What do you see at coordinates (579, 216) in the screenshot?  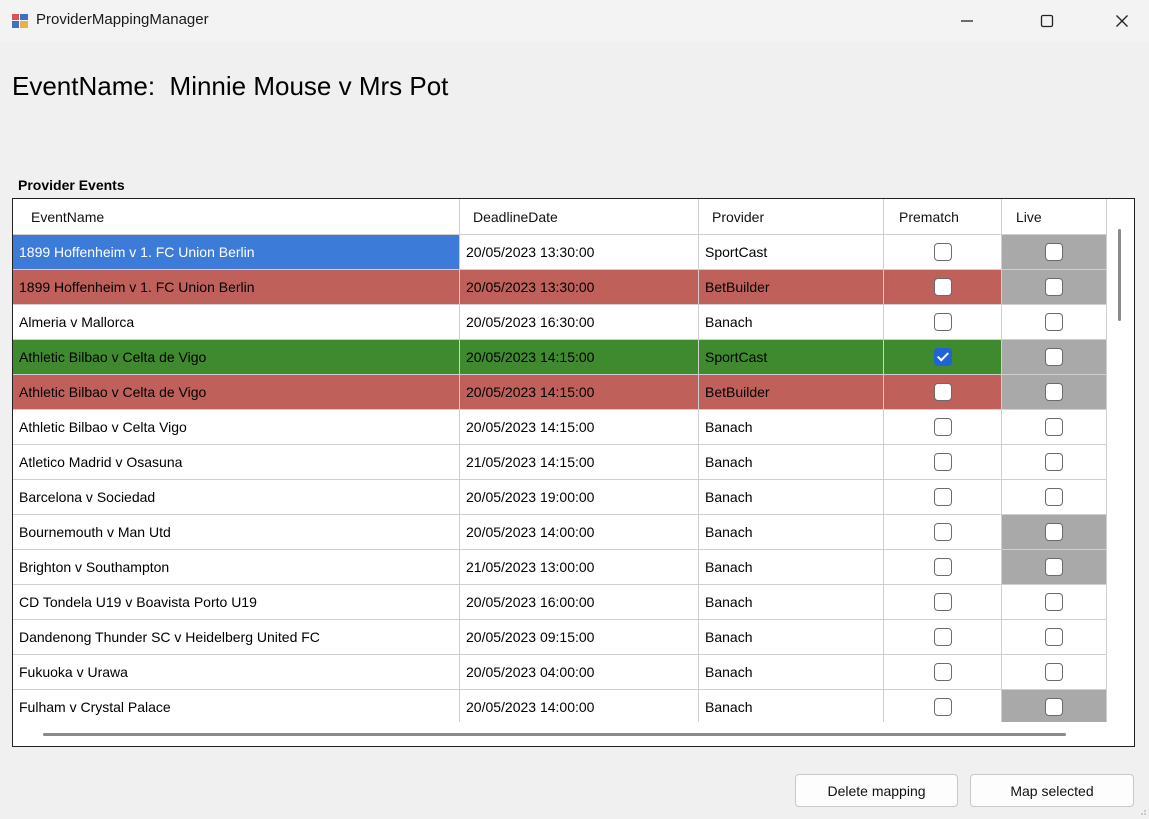 I see `column-header-deadlinedate: DeadlineDate` at bounding box center [579, 216].